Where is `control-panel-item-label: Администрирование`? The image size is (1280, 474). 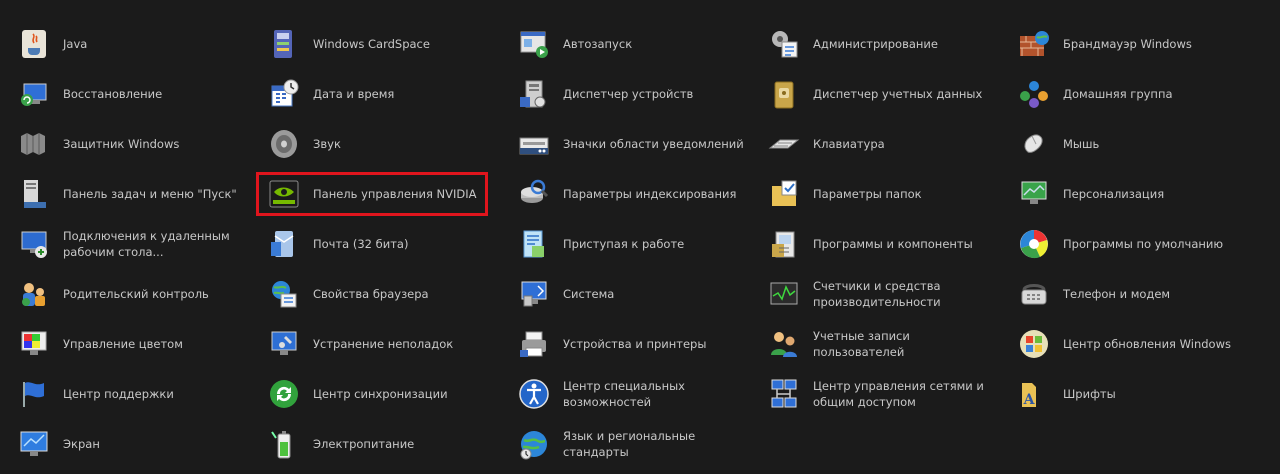
control-panel-item-label: Администрирование is located at coordinates (875, 44).